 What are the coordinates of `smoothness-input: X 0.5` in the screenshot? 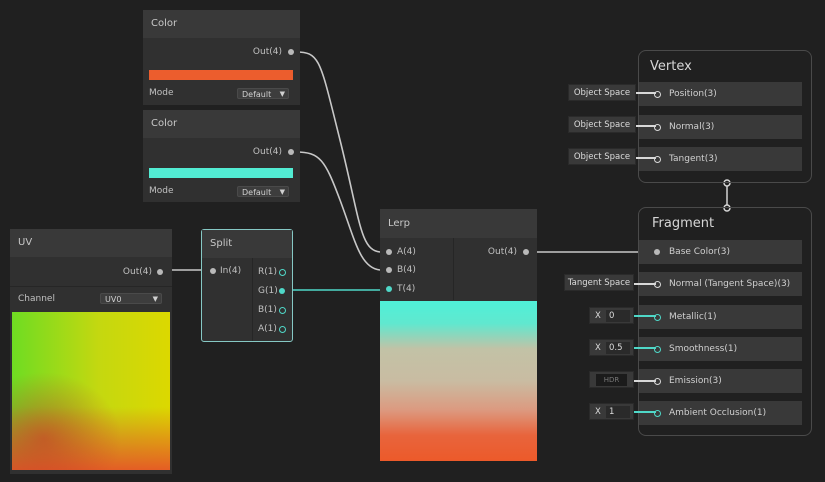 It's located at (611, 347).